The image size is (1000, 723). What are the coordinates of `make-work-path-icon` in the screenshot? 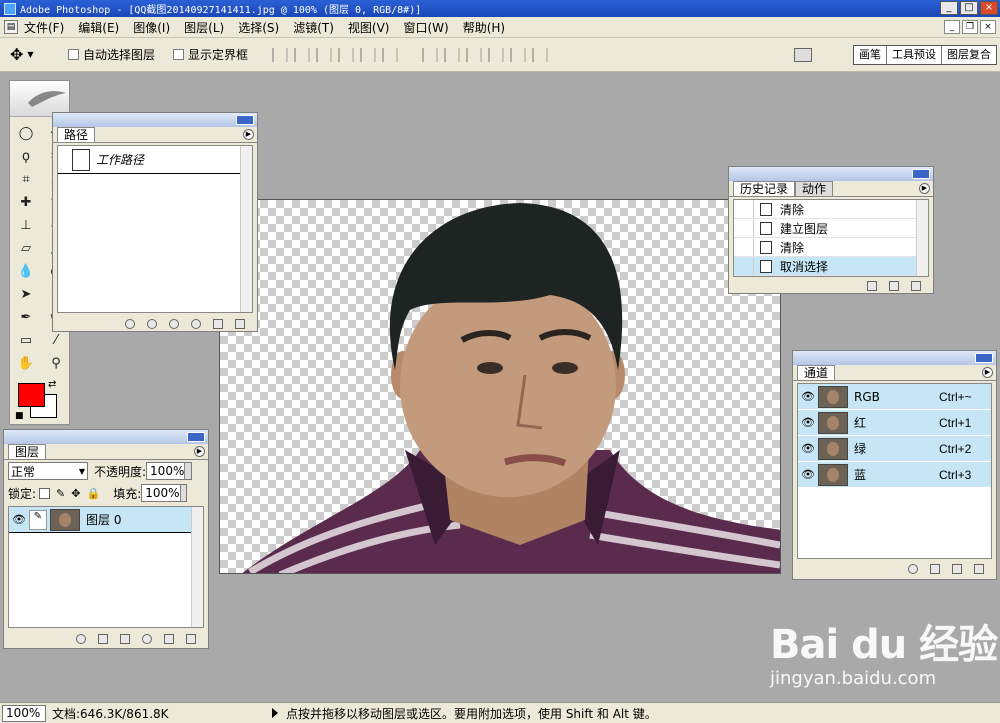 It's located at (196, 324).